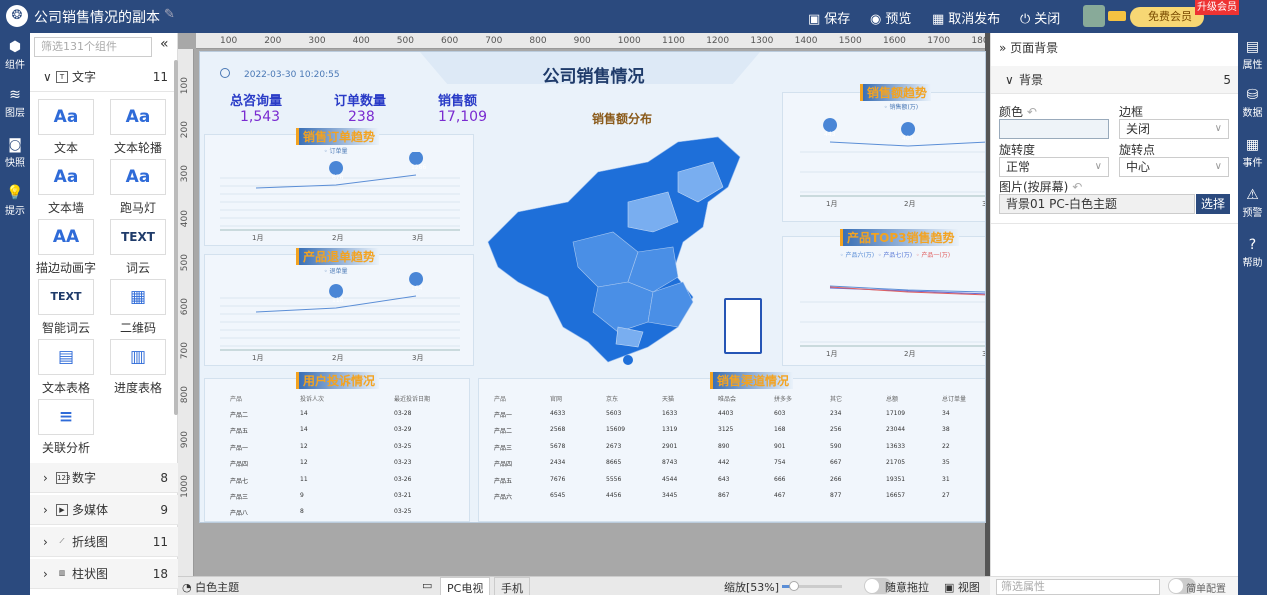  What do you see at coordinates (962, 587) in the screenshot?
I see `view-button: ▣ 视图` at bounding box center [962, 587].